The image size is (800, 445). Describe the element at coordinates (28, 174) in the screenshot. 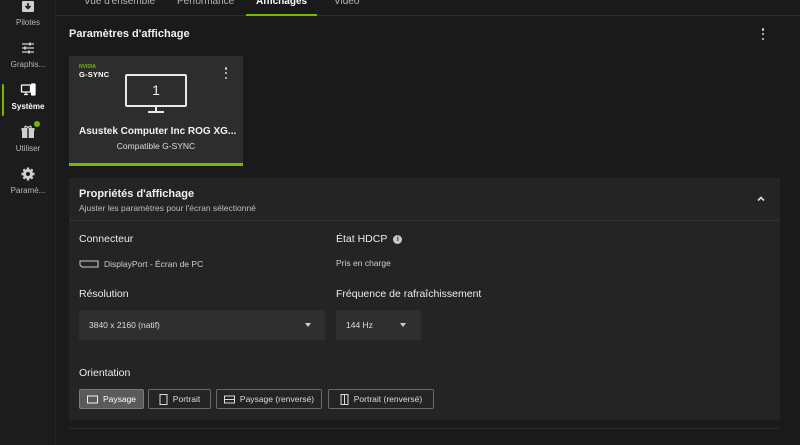

I see `gear-icon` at that location.